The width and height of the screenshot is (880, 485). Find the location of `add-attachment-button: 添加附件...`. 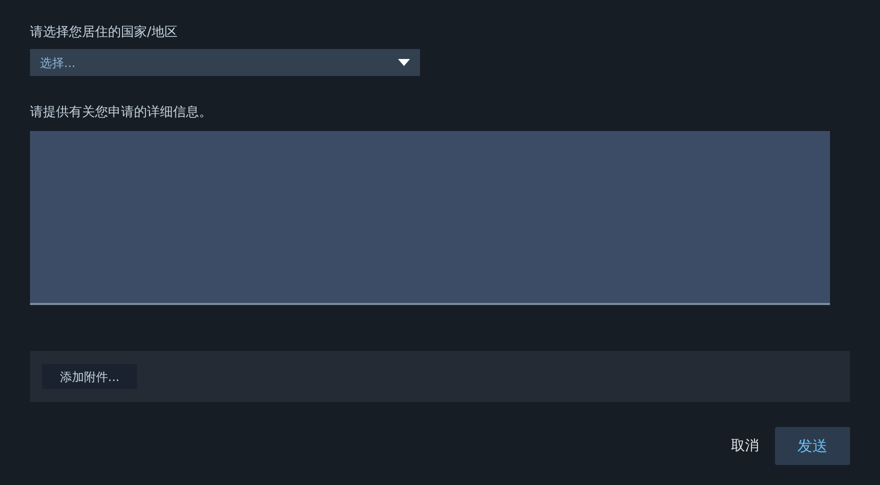

add-attachment-button: 添加附件... is located at coordinates (90, 376).